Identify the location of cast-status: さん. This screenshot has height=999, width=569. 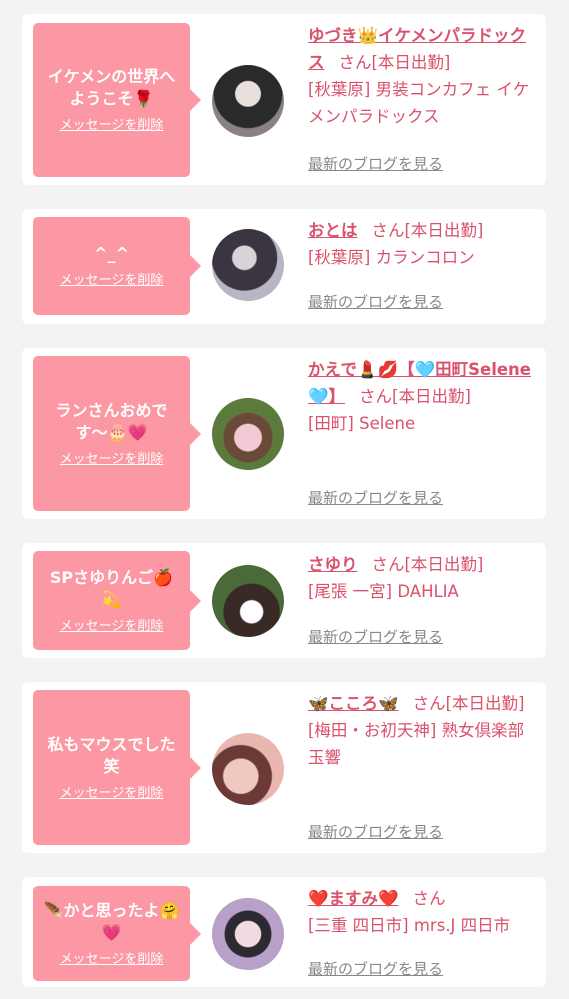
(429, 898).